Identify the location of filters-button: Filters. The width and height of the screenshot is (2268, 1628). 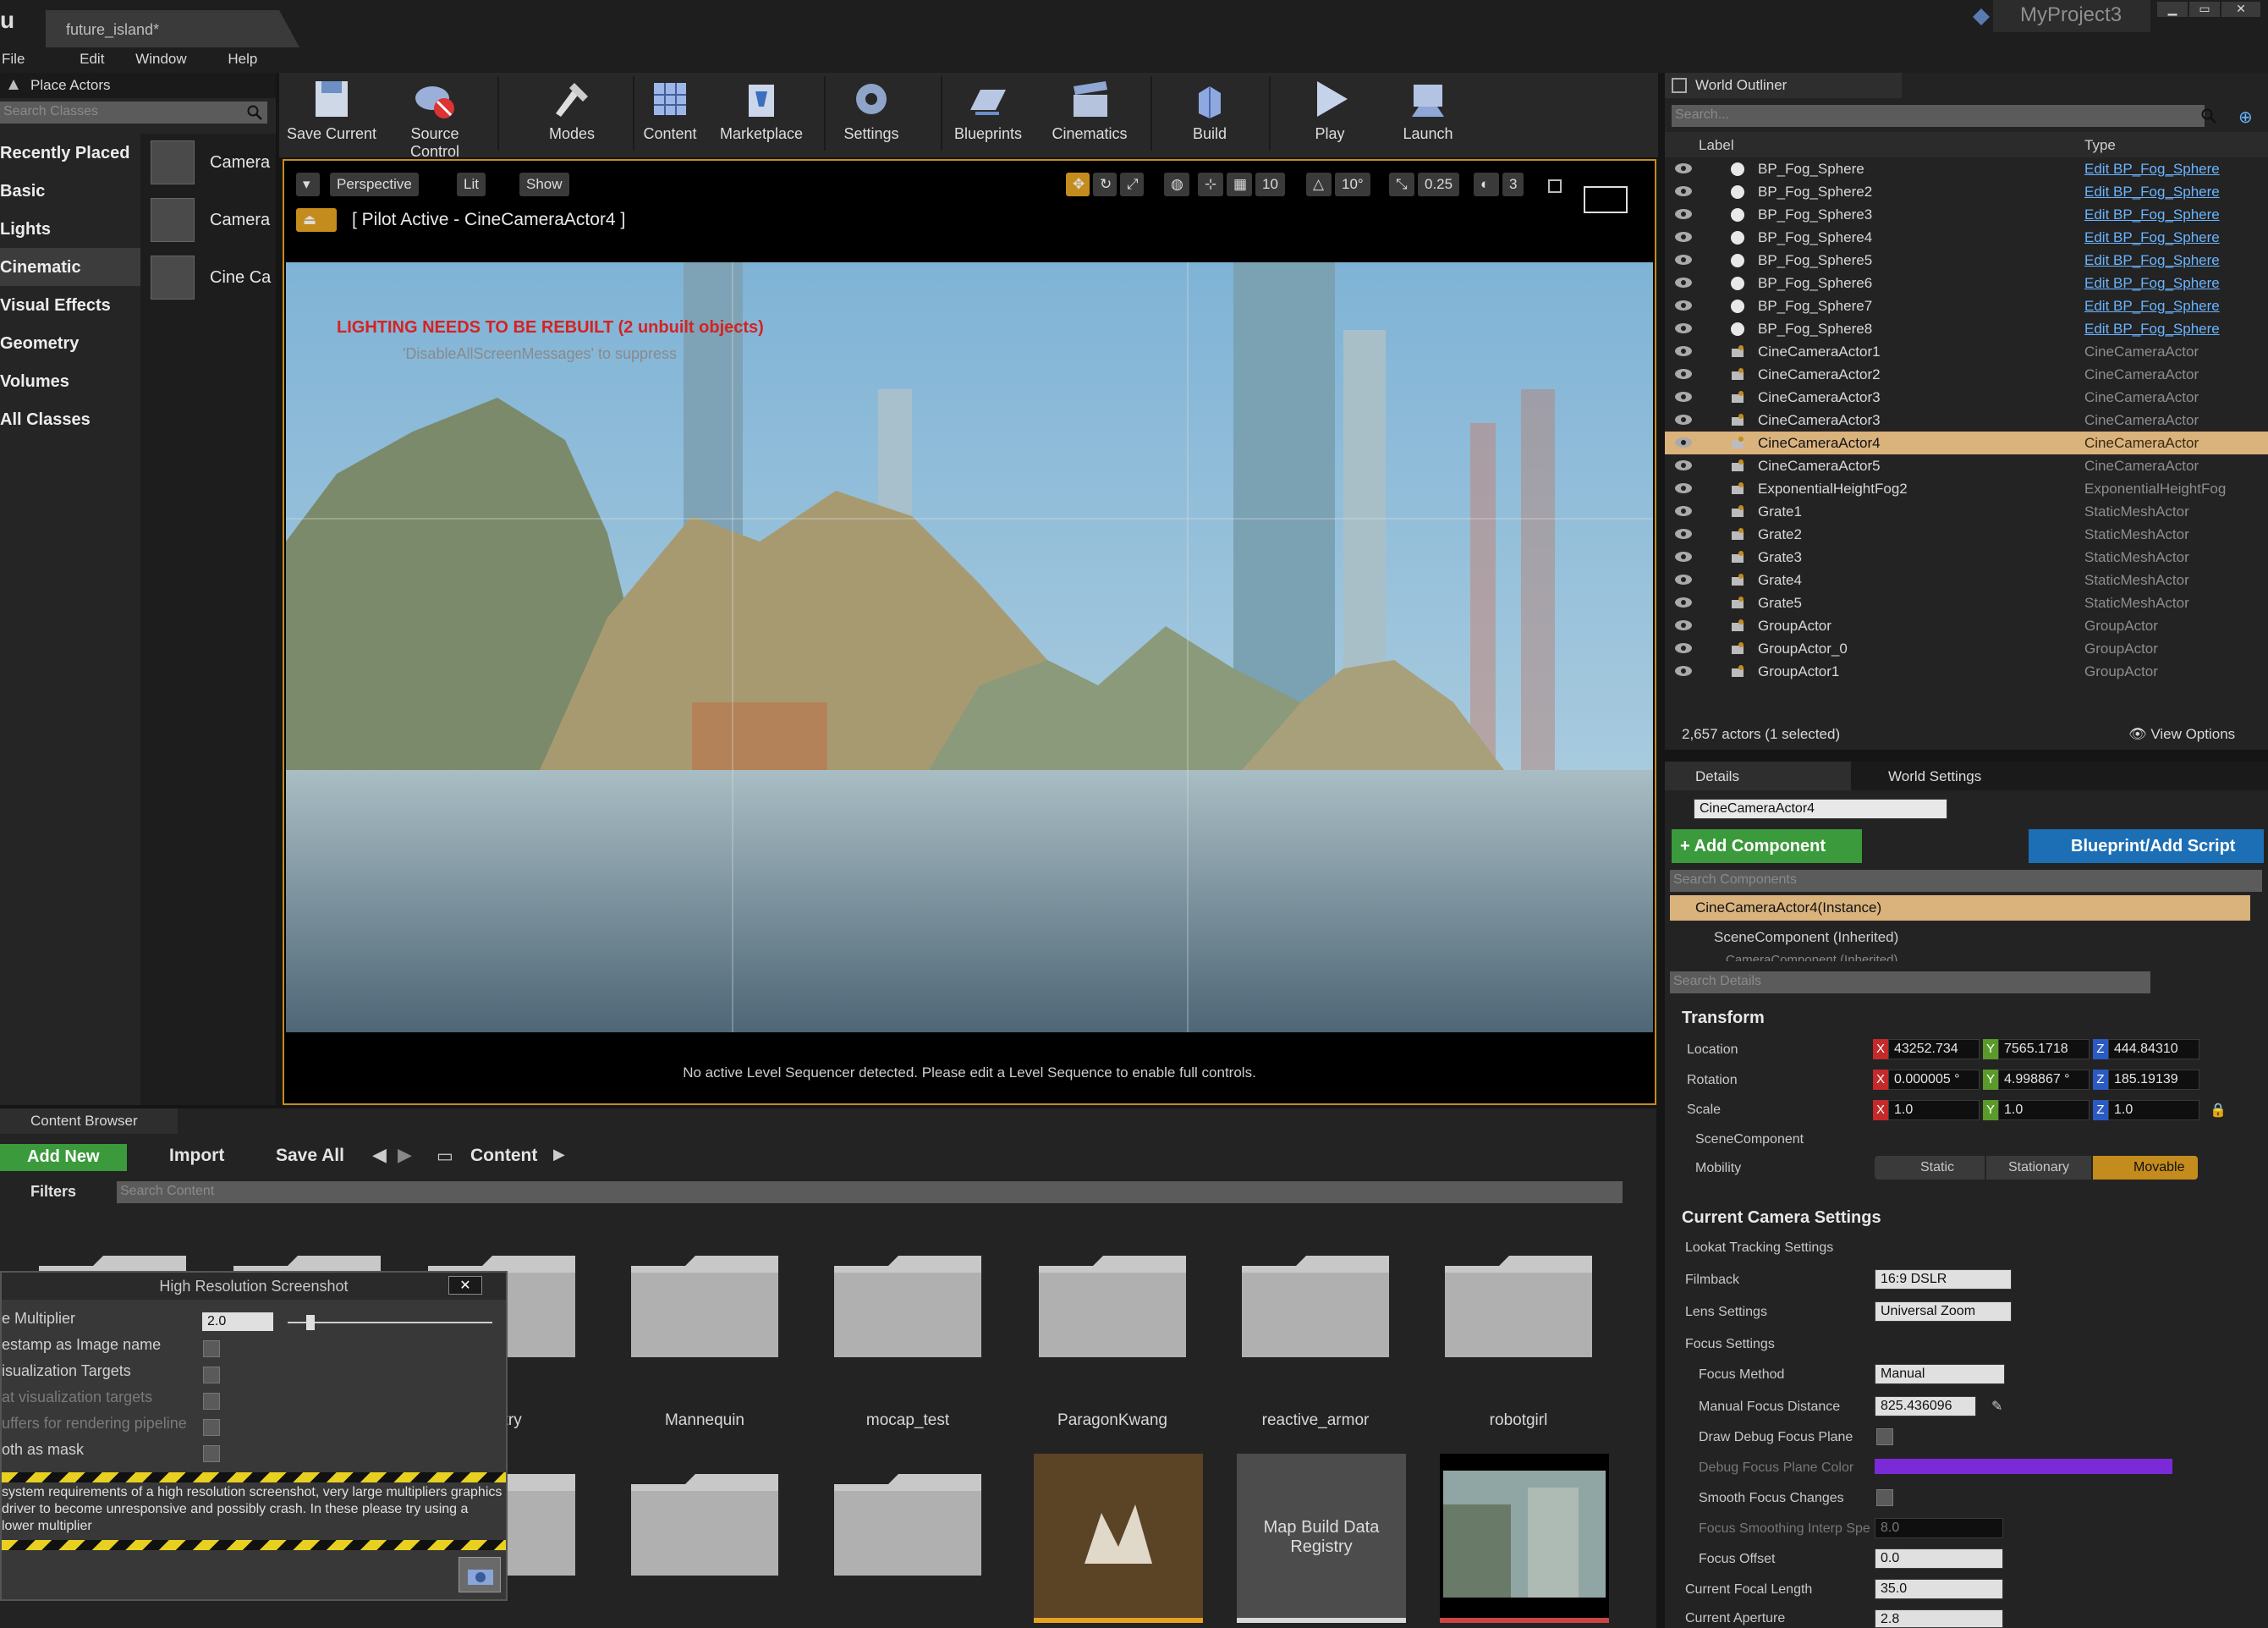
(53, 1192).